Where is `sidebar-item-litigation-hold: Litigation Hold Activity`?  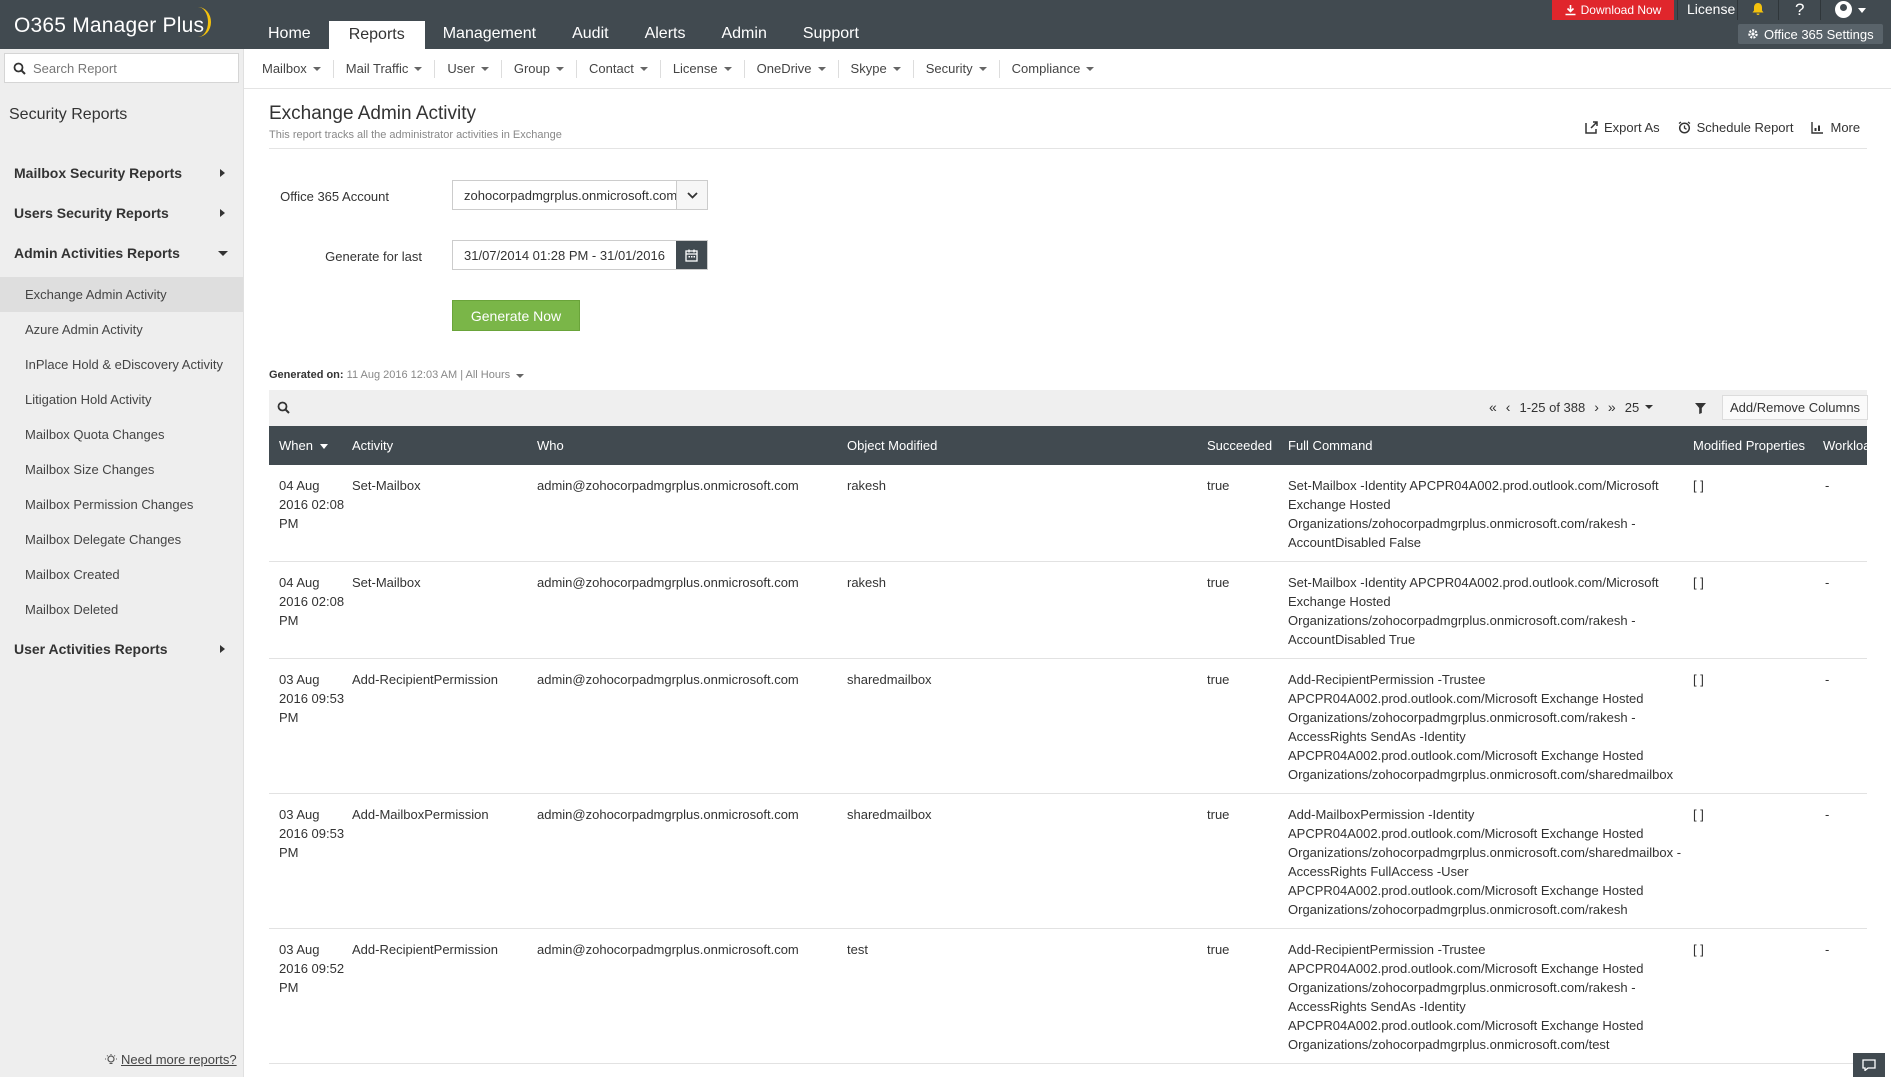 sidebar-item-litigation-hold: Litigation Hold Activity is located at coordinates (121, 399).